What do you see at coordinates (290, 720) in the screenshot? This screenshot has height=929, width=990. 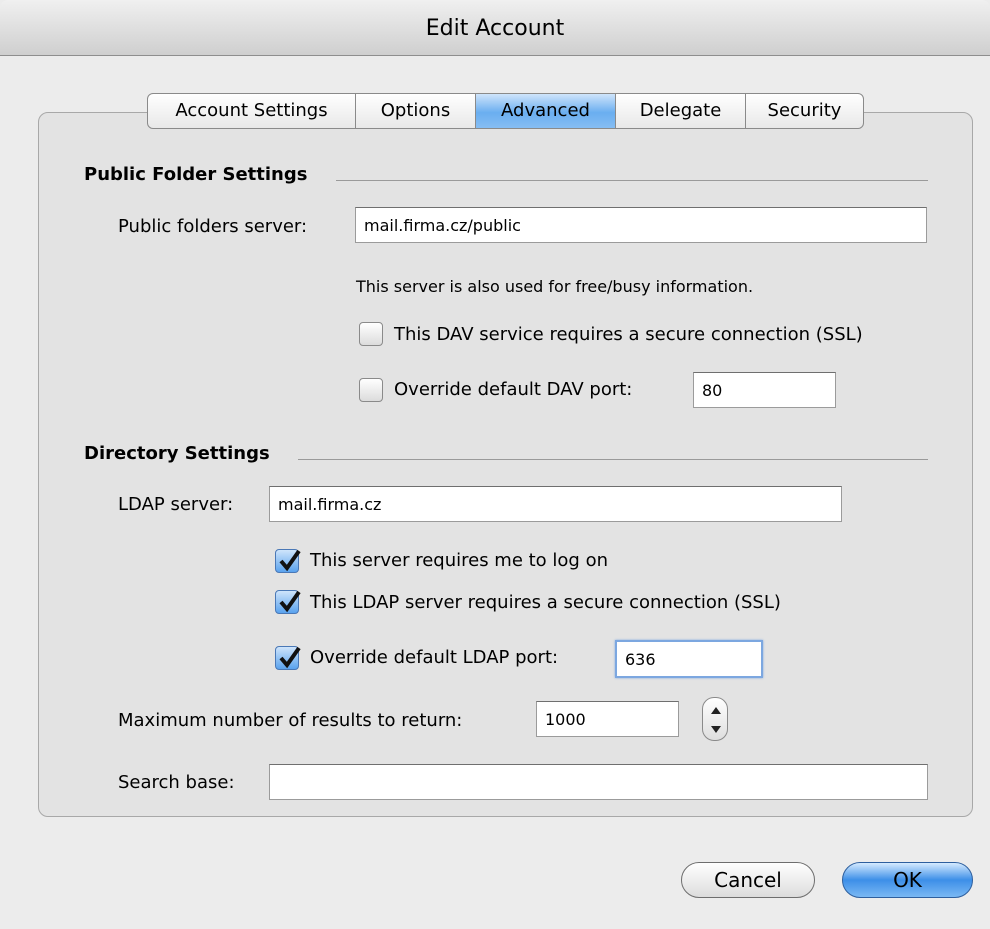 I see `max-results-label: Maximum number of results to return:` at bounding box center [290, 720].